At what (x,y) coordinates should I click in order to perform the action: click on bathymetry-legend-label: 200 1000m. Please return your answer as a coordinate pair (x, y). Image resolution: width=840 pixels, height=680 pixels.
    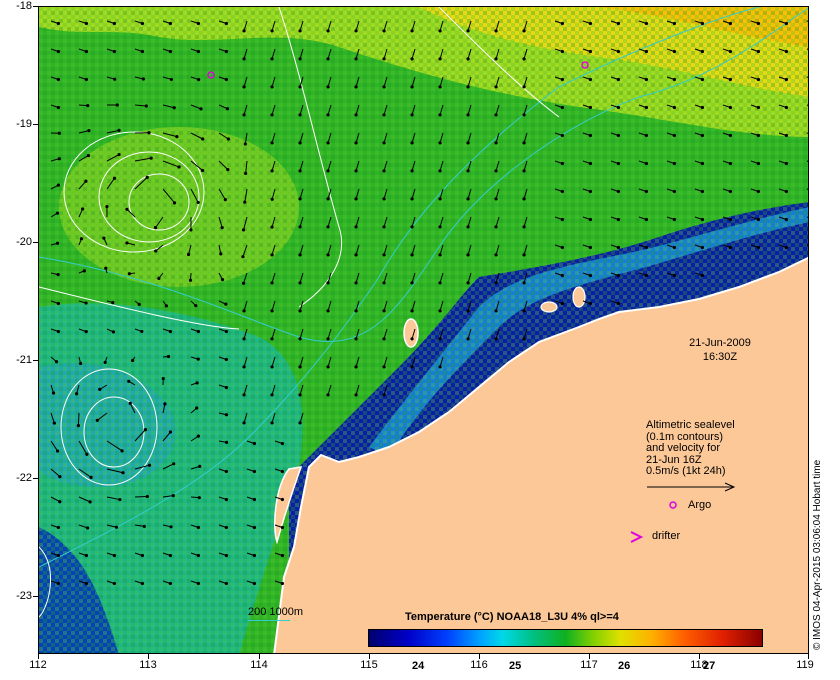
    Looking at the image, I should click on (276, 612).